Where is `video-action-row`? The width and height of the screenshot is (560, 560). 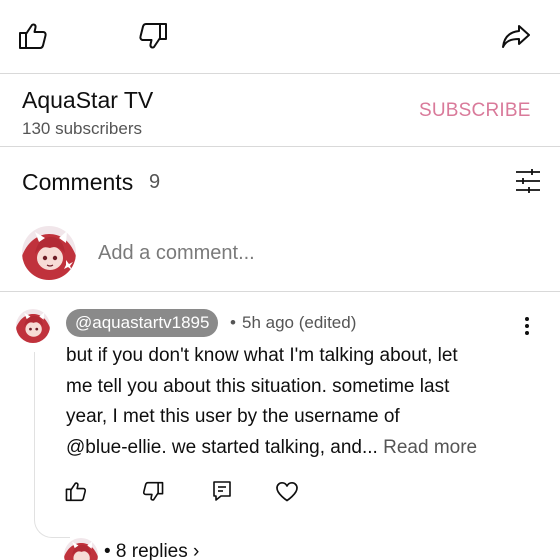 video-action-row is located at coordinates (280, 36).